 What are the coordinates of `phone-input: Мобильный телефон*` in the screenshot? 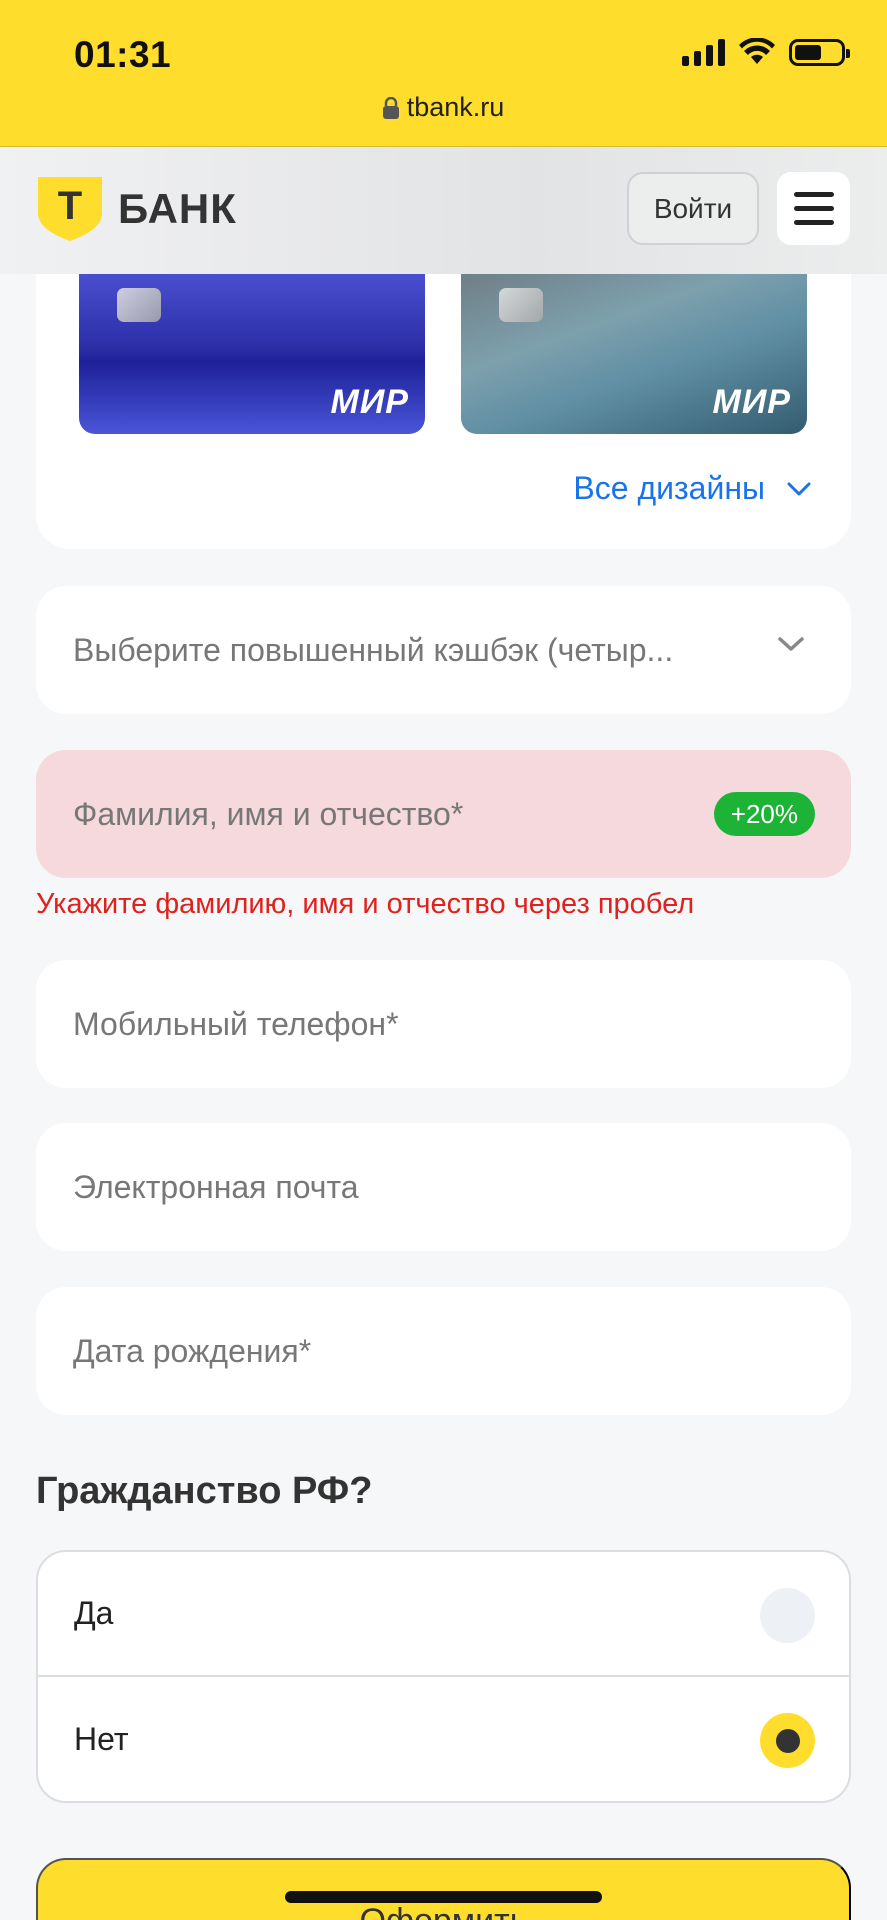 It's located at (443, 1024).